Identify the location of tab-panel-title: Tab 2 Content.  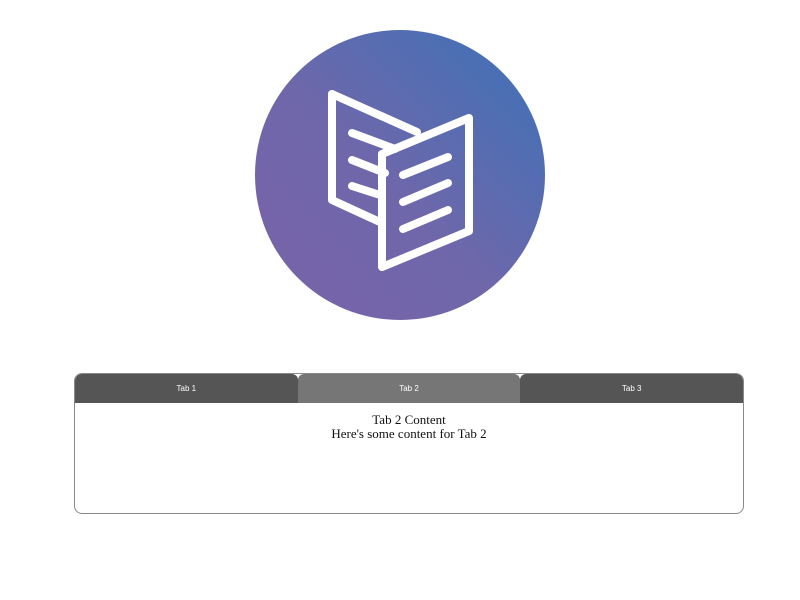
(409, 419).